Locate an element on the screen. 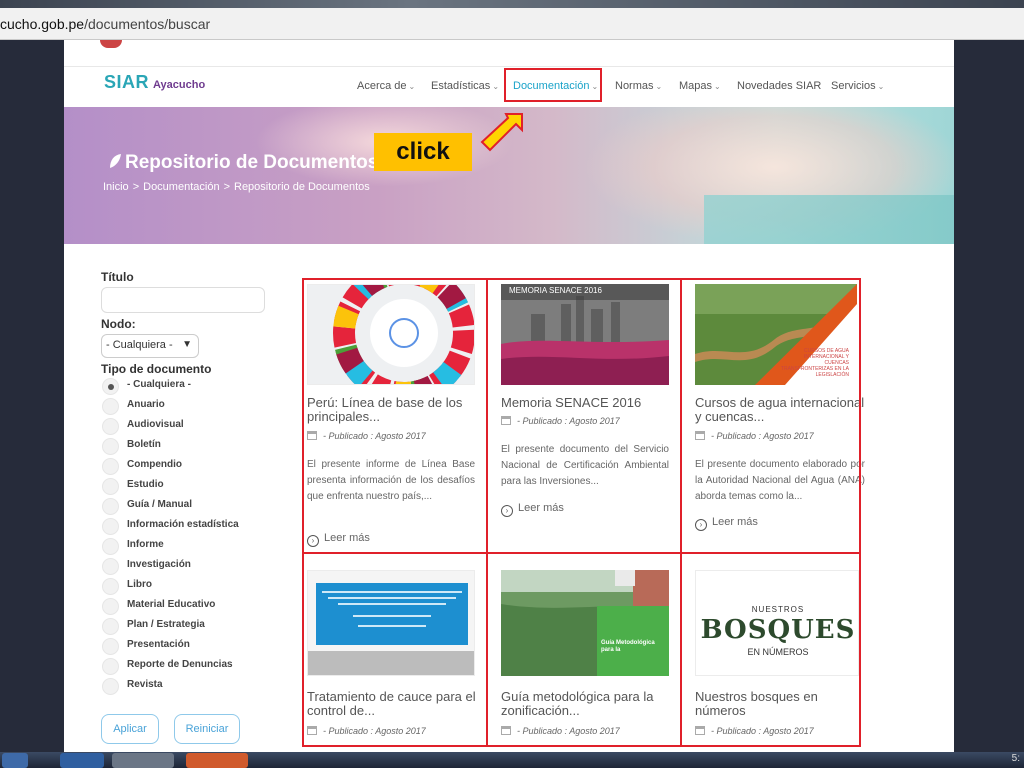 The height and width of the screenshot is (768, 1024). address-bar: cucho.gob.pe/documentos/buscar is located at coordinates (512, 24).